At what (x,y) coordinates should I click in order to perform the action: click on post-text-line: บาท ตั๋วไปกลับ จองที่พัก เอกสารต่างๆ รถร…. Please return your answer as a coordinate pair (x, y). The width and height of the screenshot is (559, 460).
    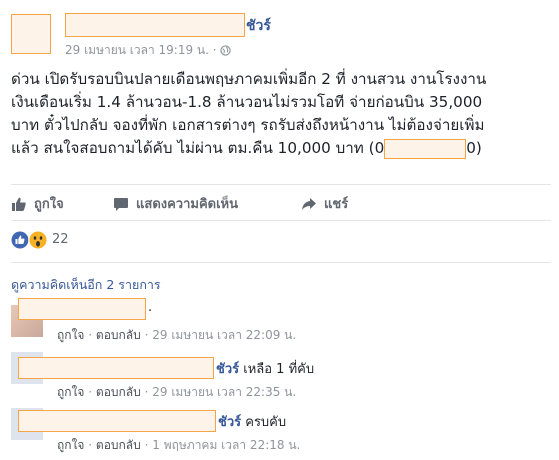
    Looking at the image, I should click on (248, 125).